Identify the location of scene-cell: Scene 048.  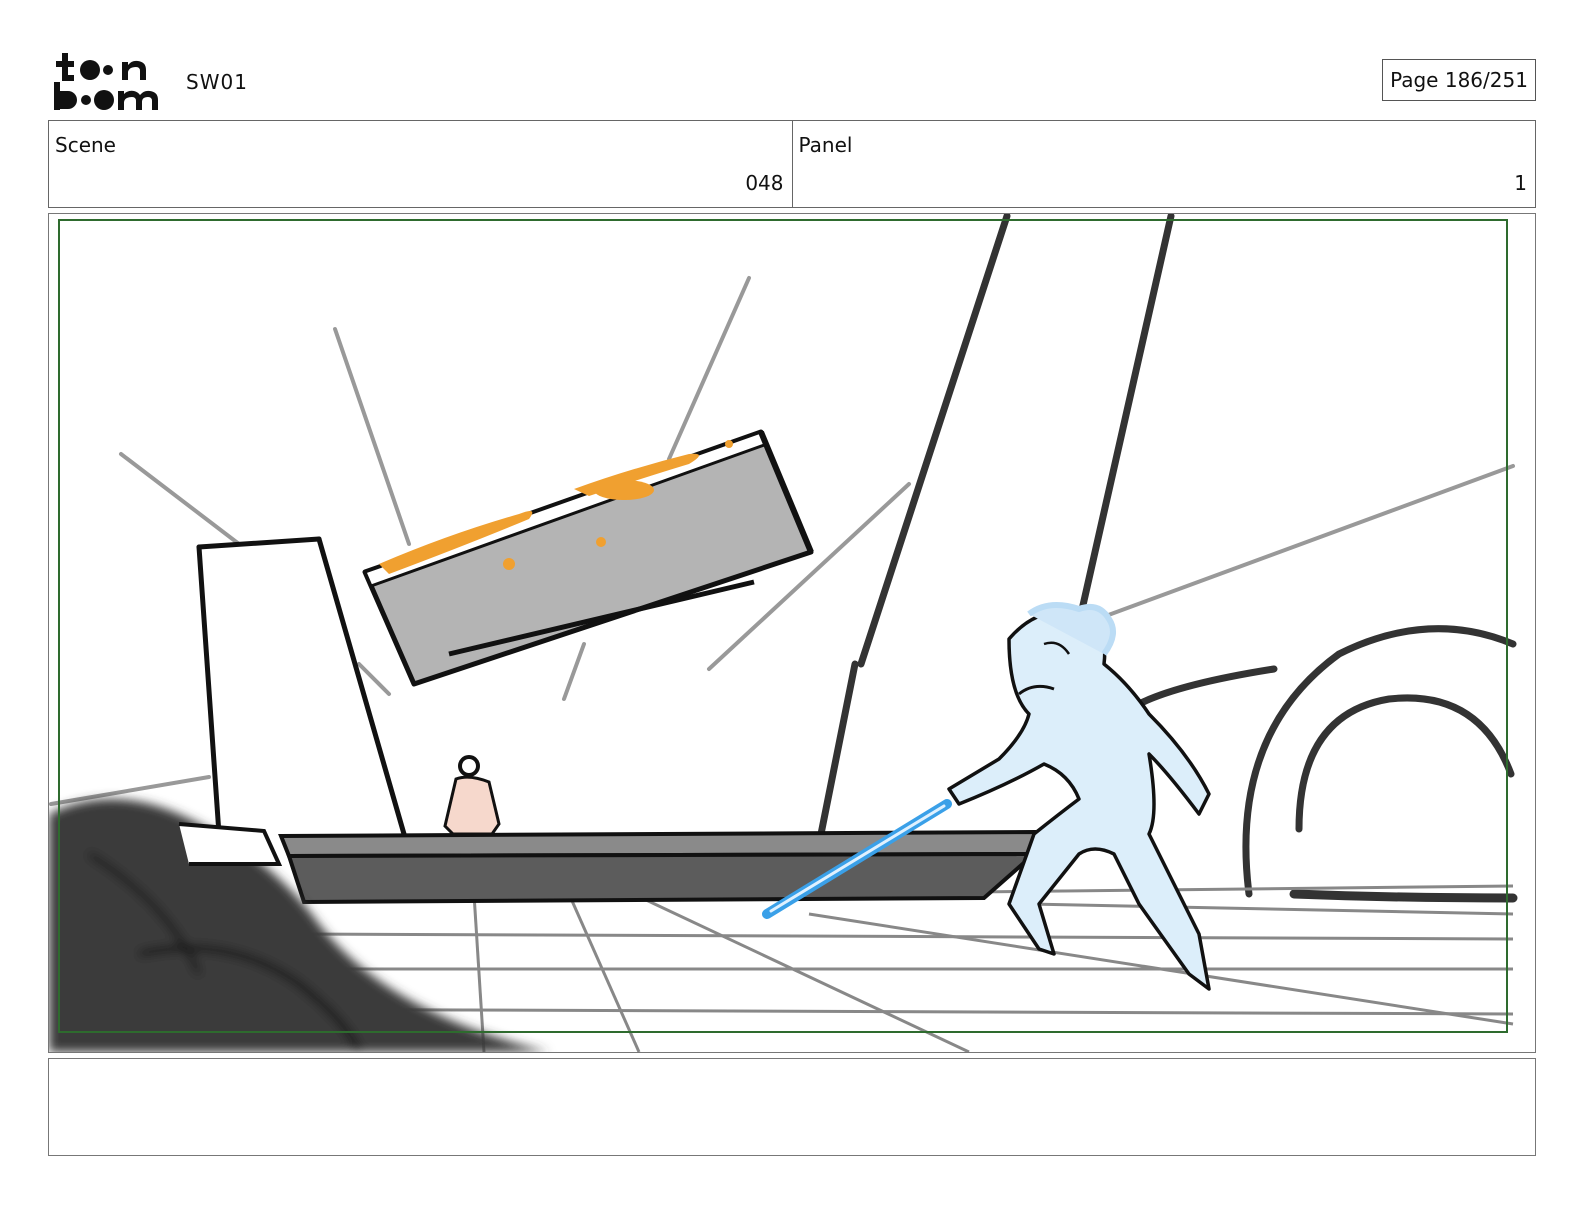
(420, 164).